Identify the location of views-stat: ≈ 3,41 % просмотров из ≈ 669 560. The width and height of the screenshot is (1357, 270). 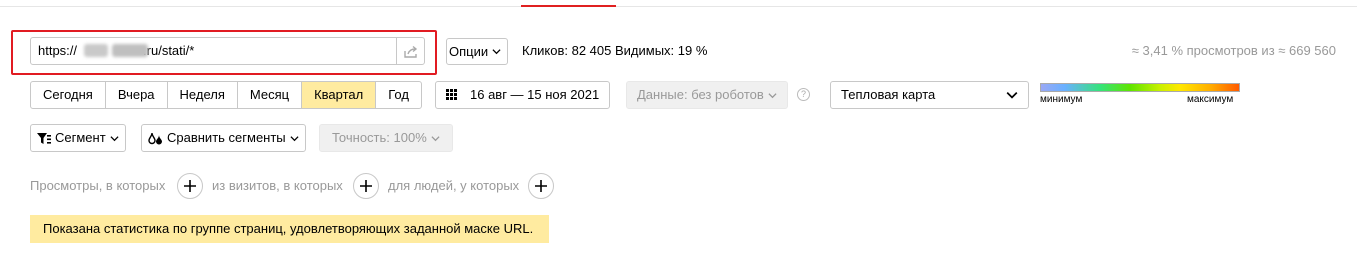
(1233, 50).